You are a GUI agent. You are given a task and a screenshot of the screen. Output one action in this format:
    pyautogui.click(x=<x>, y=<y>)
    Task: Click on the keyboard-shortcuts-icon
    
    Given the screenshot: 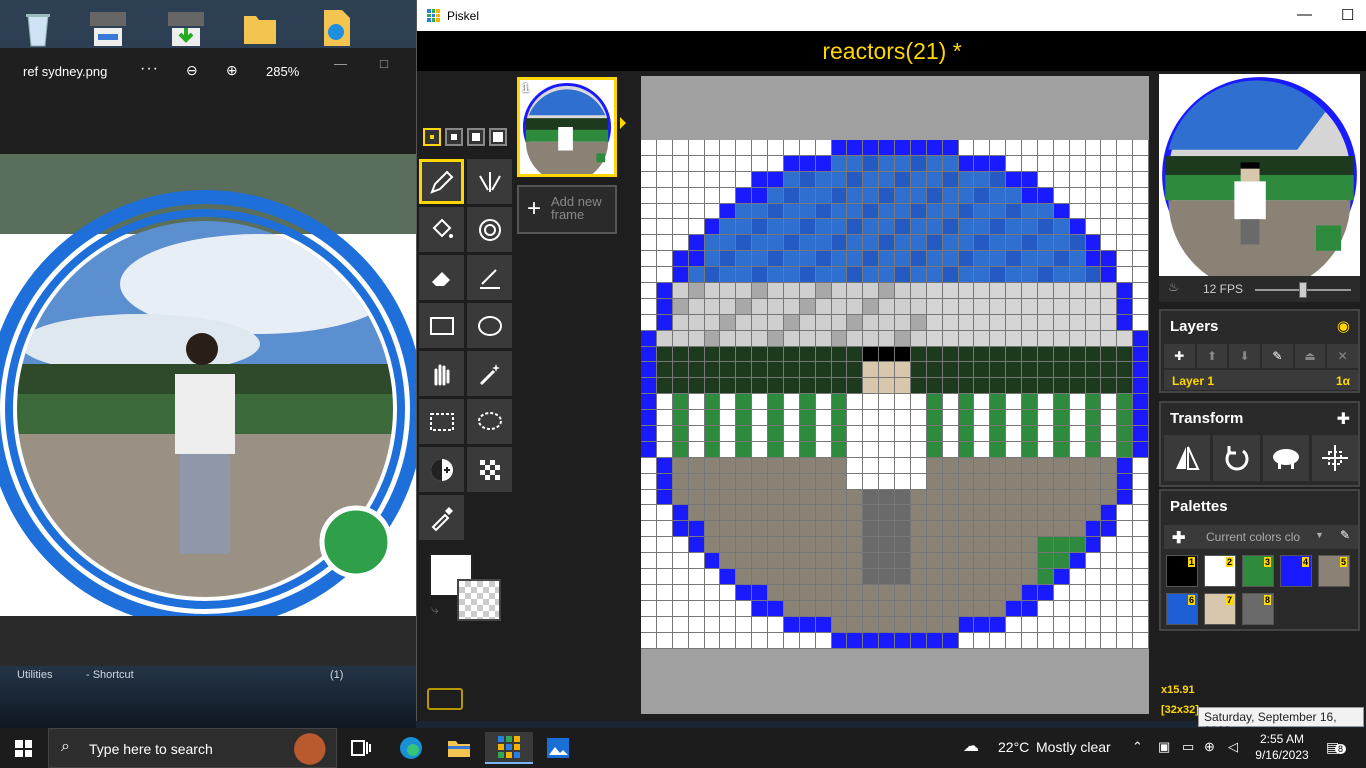 What is the action you would take?
    pyautogui.click(x=445, y=699)
    